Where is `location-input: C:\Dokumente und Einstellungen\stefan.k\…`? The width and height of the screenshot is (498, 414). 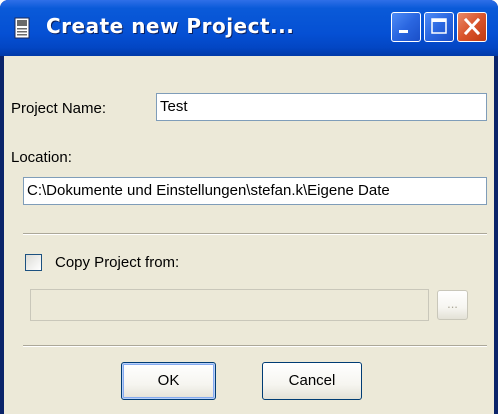
location-input: C:\Dokumente und Einstellungen\stefan.k\… is located at coordinates (255, 191).